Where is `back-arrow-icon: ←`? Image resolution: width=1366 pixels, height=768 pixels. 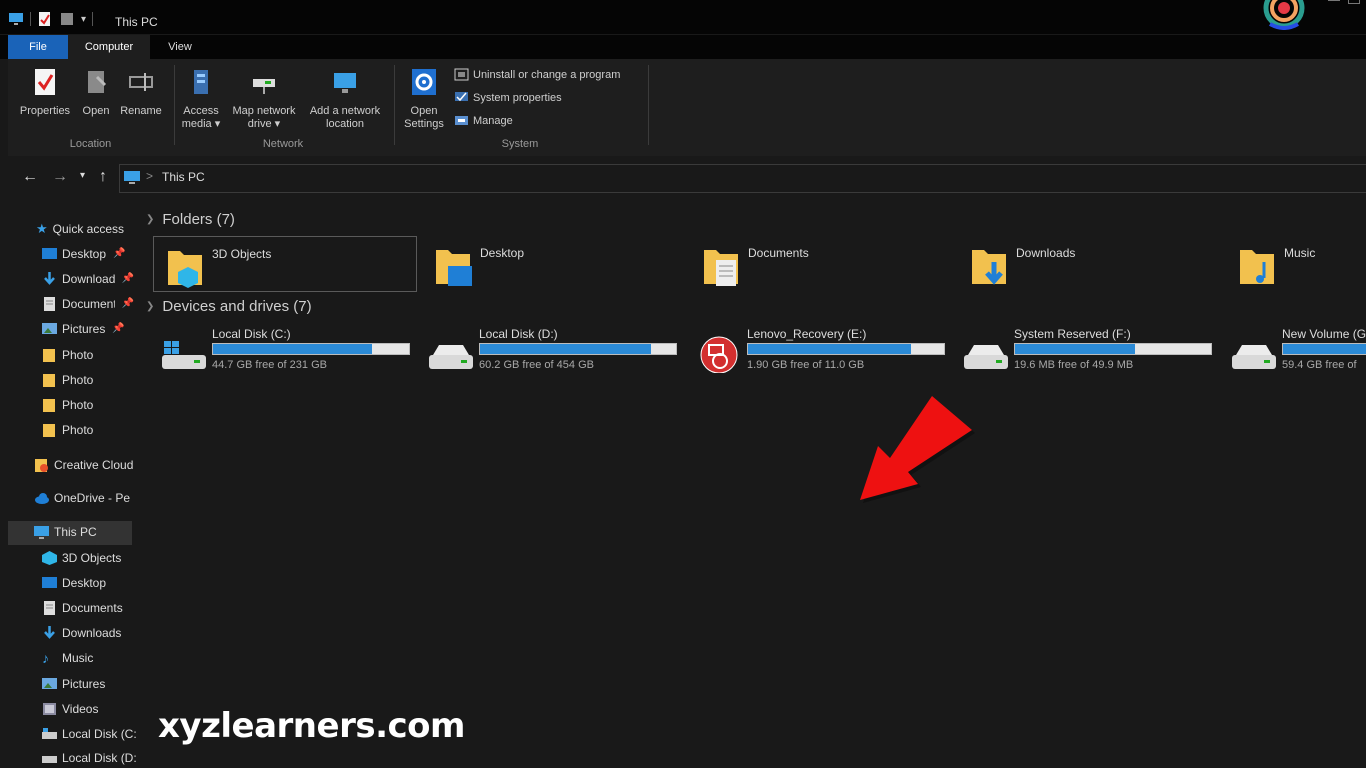 back-arrow-icon: ← is located at coordinates (30, 177).